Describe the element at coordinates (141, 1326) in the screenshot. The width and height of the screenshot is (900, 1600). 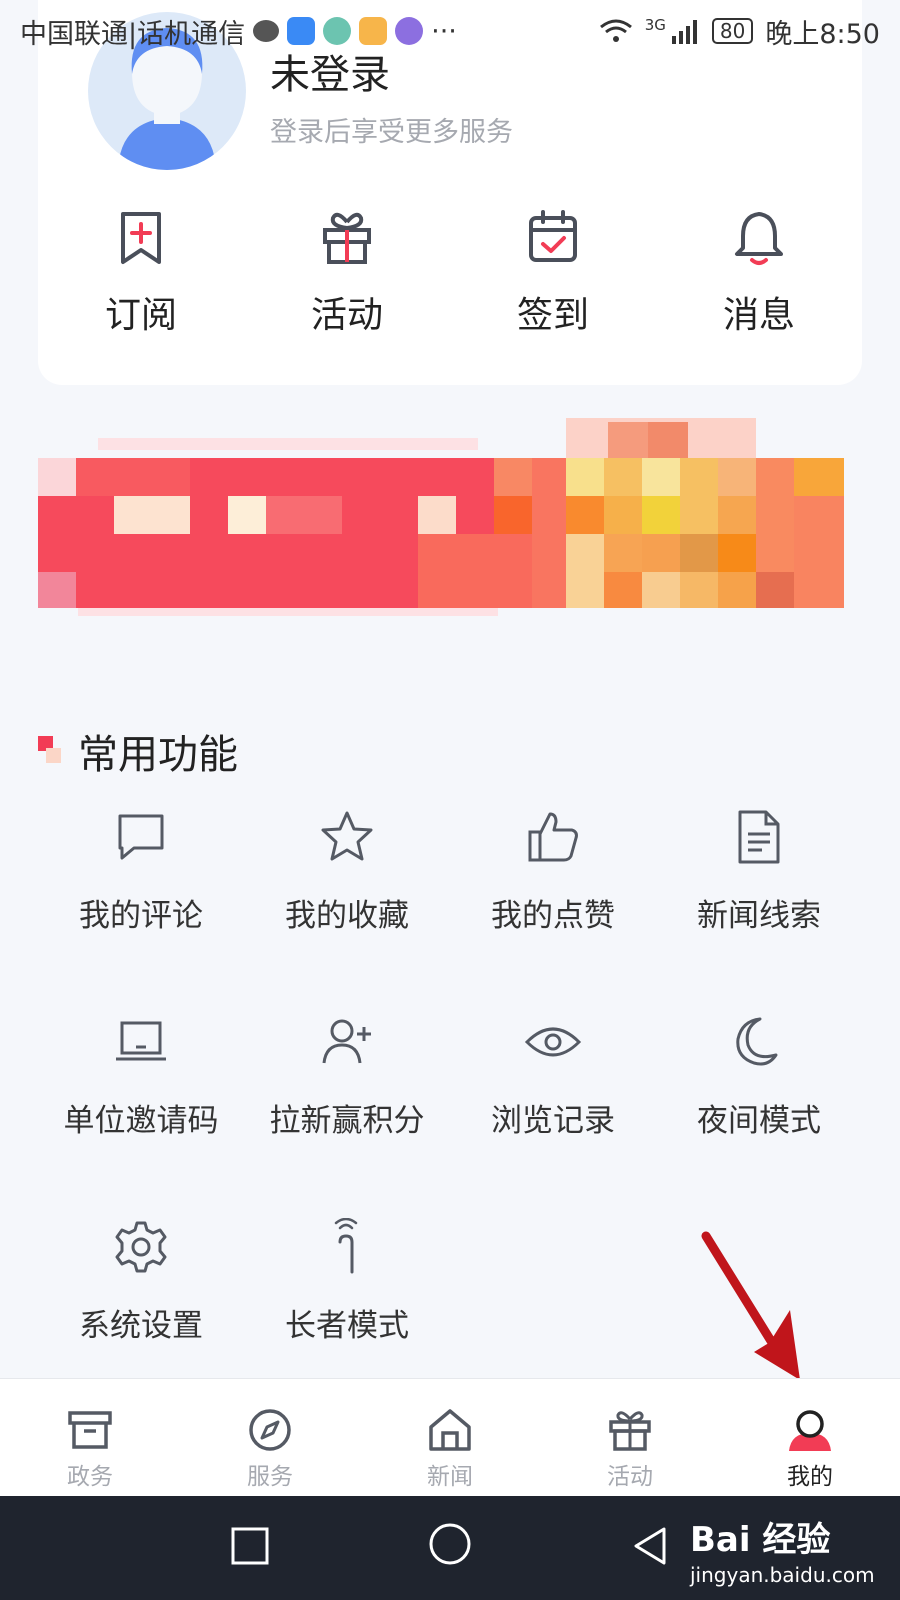
I see `func-label: 系统设置` at that location.